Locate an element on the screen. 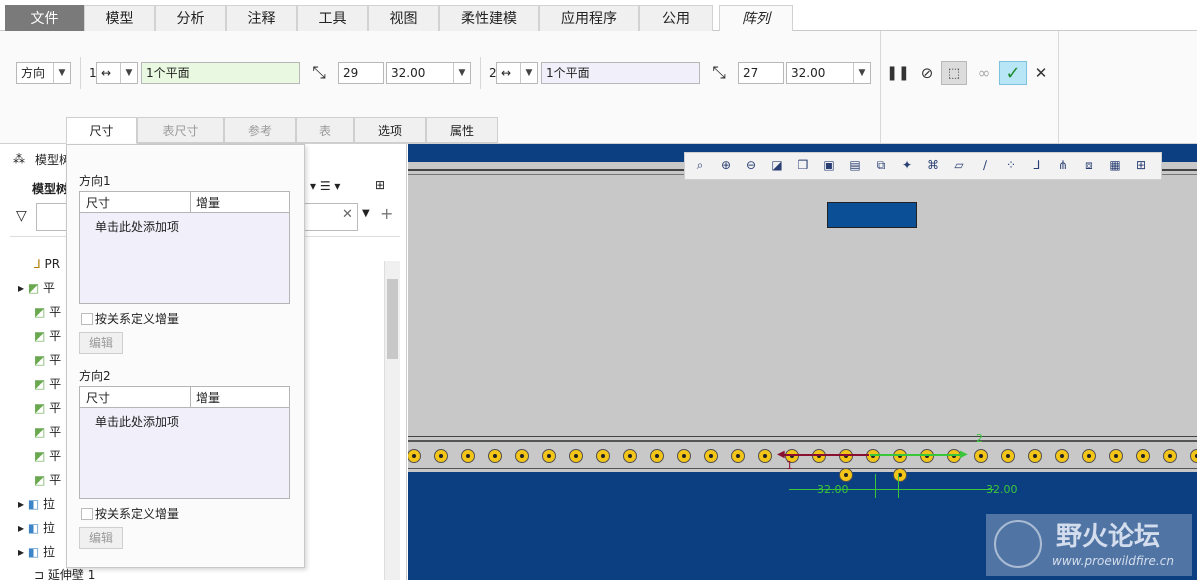  zoom-in-icon: ⊕ is located at coordinates (726, 165).